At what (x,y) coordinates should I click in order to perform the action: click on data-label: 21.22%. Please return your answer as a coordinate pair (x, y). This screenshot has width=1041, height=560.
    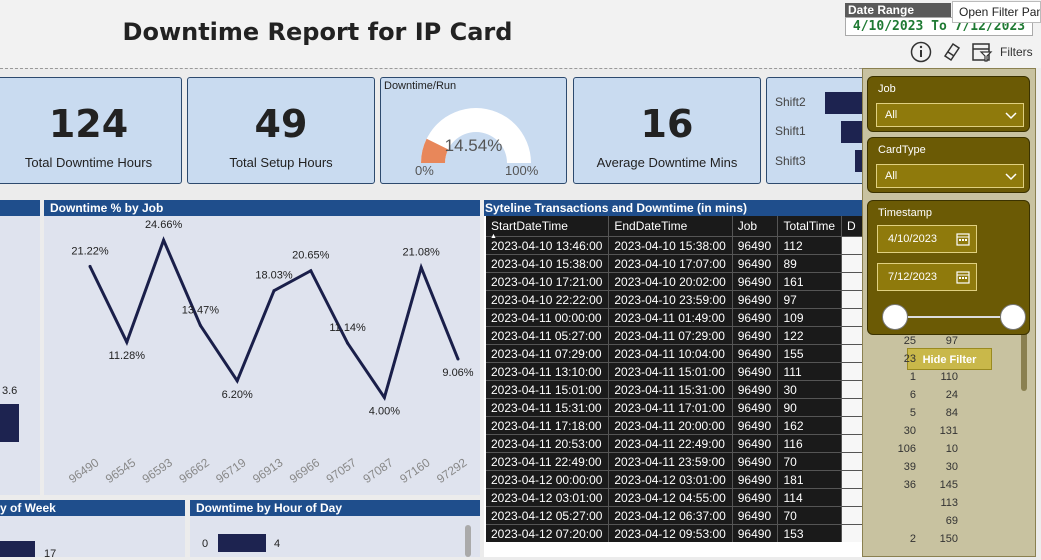
    Looking at the image, I should click on (90, 251).